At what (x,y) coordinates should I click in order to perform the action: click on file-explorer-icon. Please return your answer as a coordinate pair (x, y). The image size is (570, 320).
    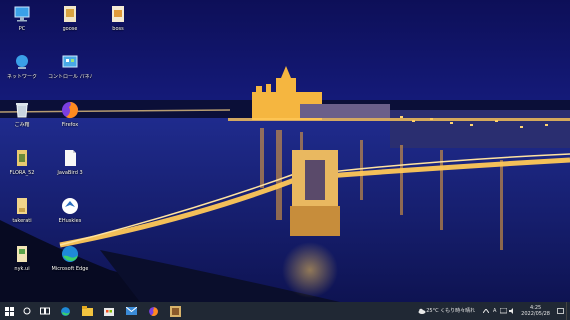
    Looking at the image, I should click on (87, 311).